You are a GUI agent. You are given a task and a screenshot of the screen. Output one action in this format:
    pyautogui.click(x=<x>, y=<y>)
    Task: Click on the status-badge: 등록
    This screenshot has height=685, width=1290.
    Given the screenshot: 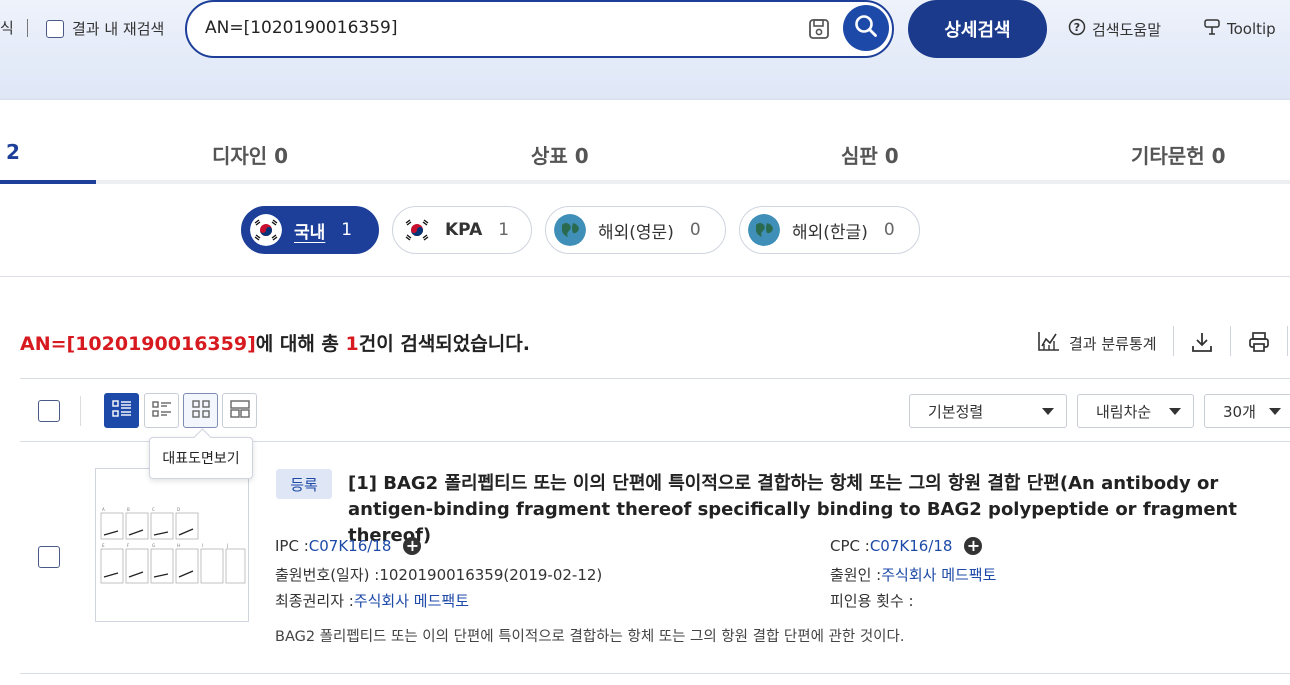 What is the action you would take?
    pyautogui.click(x=304, y=484)
    